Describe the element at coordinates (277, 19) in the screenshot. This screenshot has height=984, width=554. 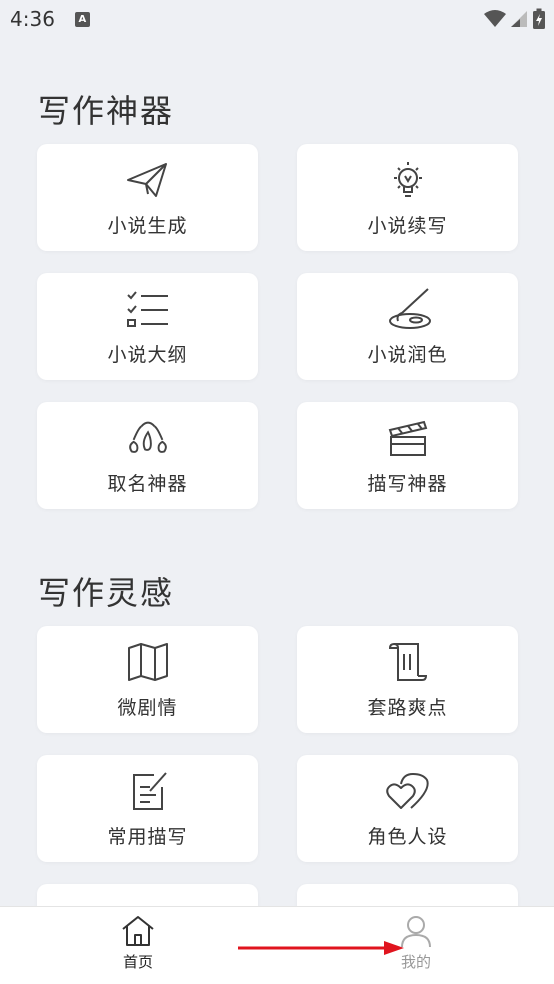
I see `status-bar: 4:36 A` at that location.